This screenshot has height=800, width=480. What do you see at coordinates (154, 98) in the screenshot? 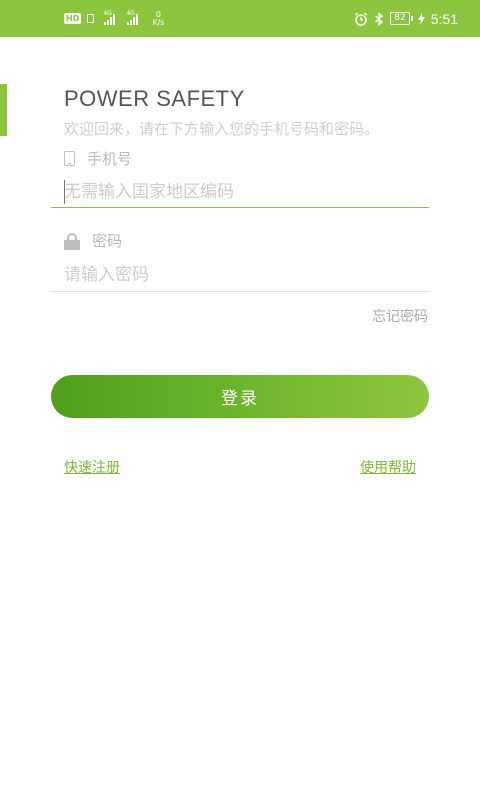
I see `app-title: POWER SAFETY` at bounding box center [154, 98].